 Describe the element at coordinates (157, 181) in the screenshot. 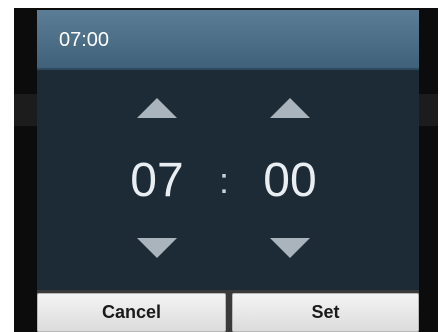

I see `hour-value: 07` at that location.